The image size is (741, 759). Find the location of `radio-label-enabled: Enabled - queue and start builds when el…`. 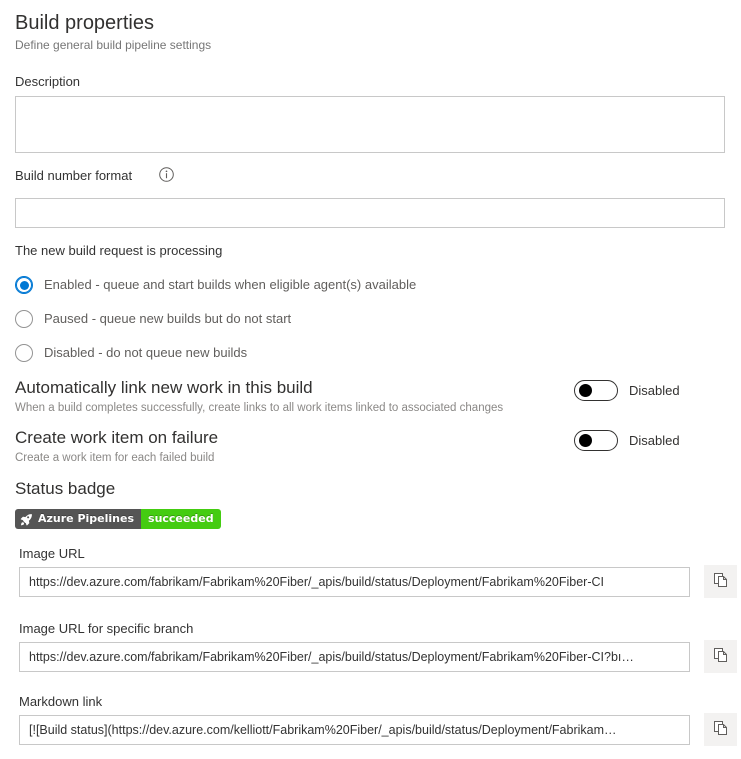

radio-label-enabled: Enabled - queue and start builds when el… is located at coordinates (230, 284).